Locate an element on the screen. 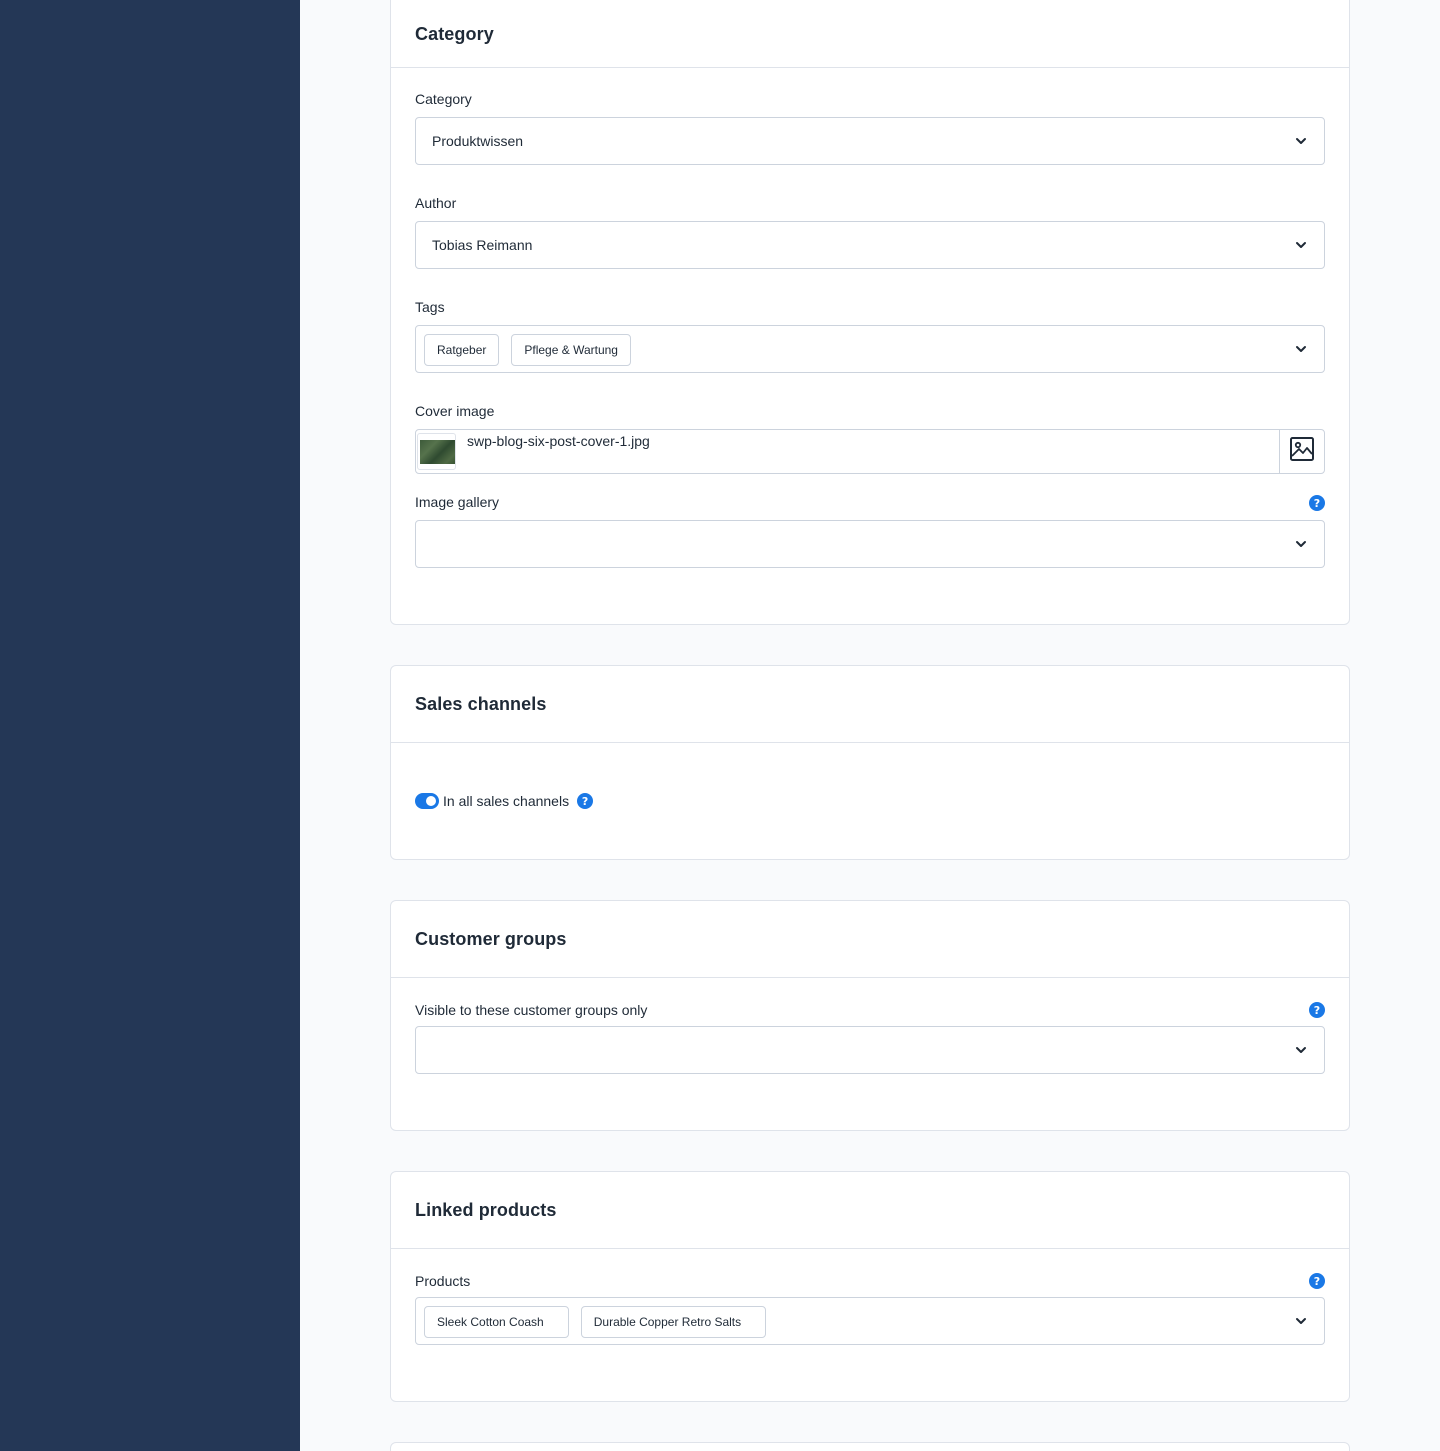 This screenshot has height=1451, width=1440. customer-groups-label: Visible to these customer groups only is located at coordinates (531, 1010).